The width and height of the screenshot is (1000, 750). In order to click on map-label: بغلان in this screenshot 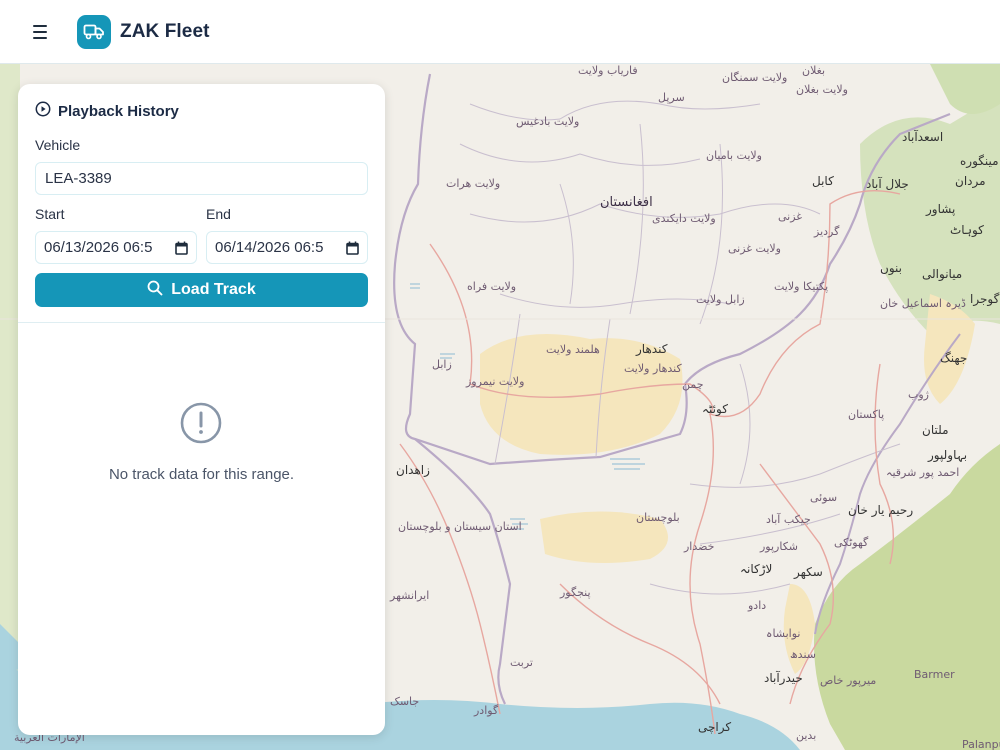, I will do `click(814, 70)`.